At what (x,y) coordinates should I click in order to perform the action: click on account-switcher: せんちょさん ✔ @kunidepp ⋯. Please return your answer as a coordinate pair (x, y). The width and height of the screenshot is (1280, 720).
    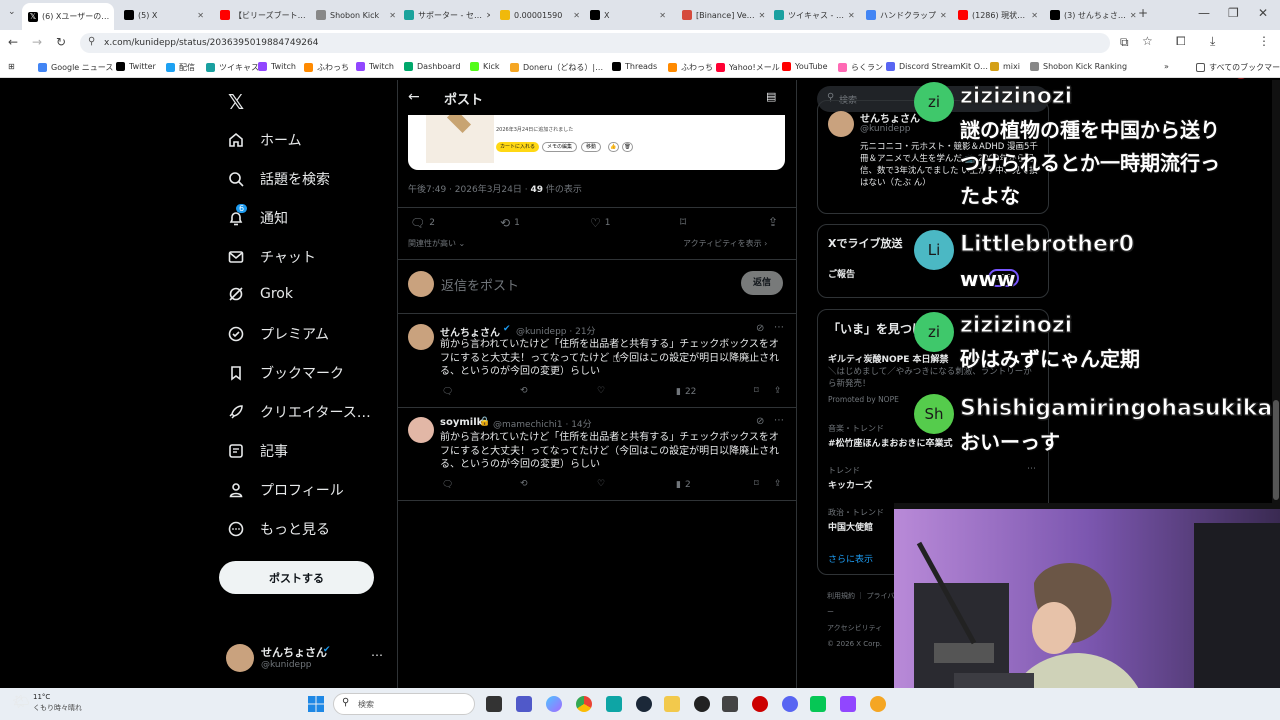
    Looking at the image, I should click on (305, 658).